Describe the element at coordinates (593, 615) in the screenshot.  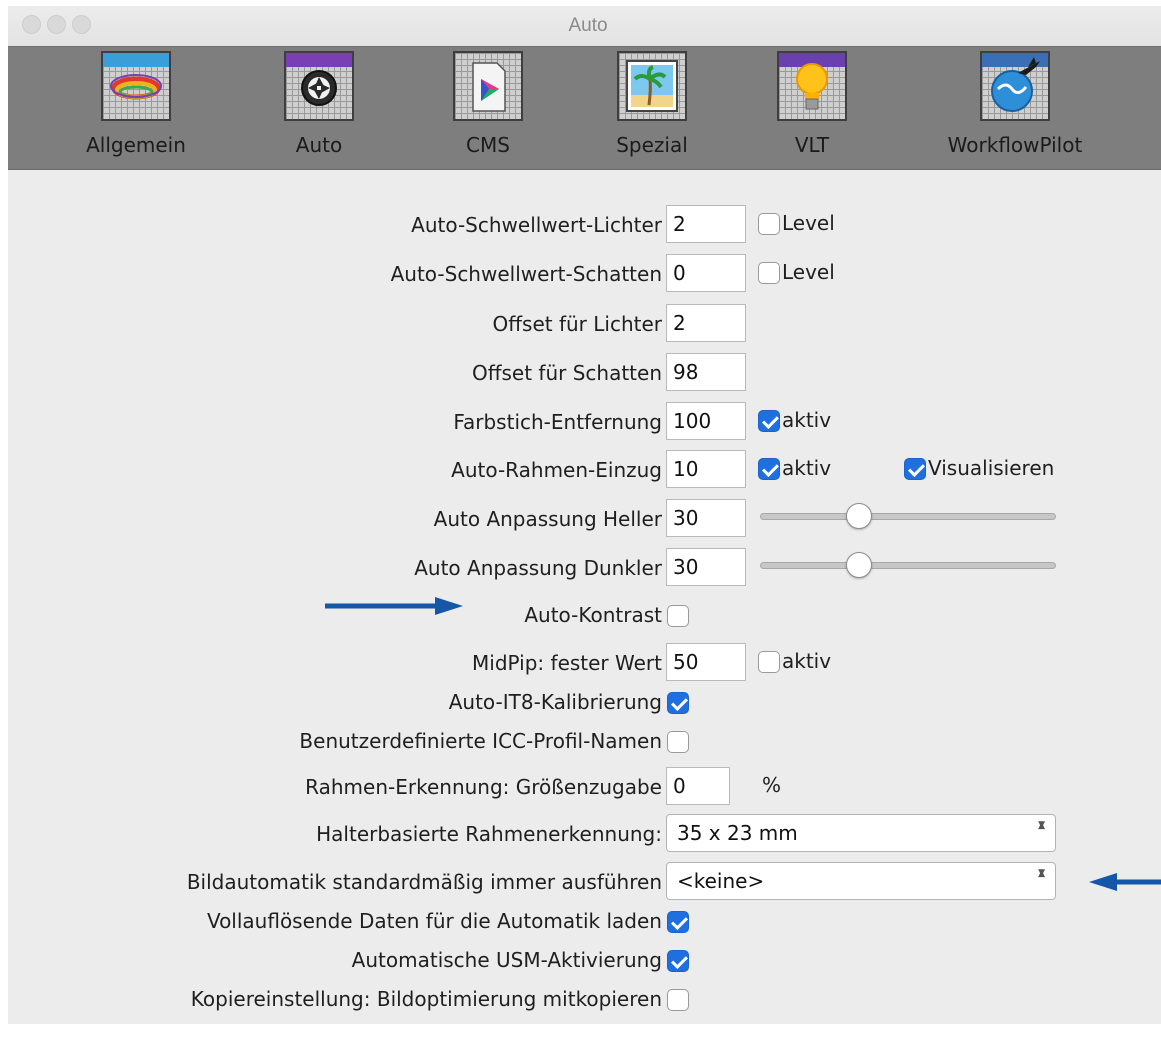
I see `kontrast-label: Auto-Kontrast` at that location.